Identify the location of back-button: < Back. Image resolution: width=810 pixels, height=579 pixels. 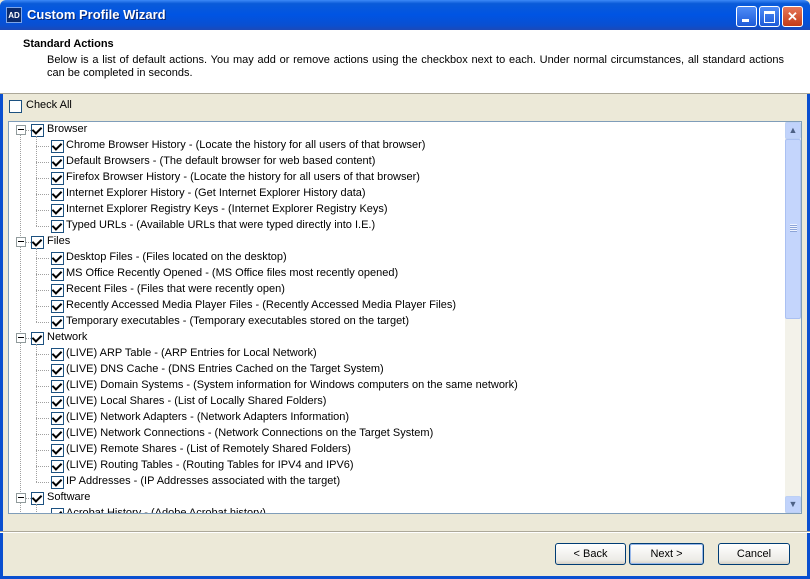
(590, 554).